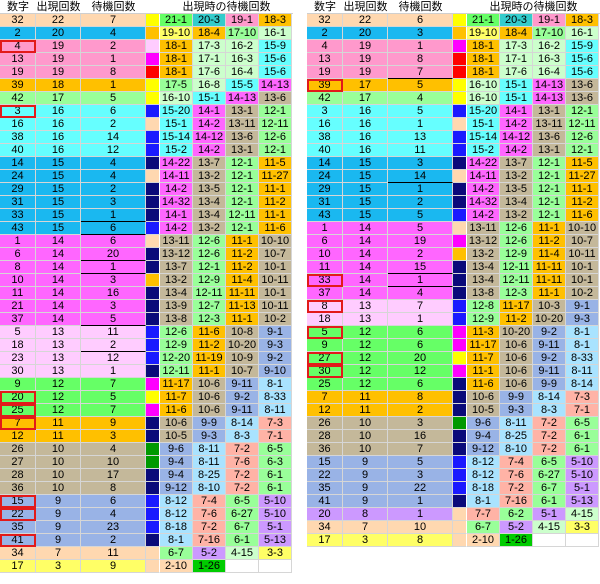 Image resolution: width=600 pixels, height=584 pixels. What do you see at coordinates (453, 358) in the screenshot?
I see `table-row: 27 12 20 11-7 10-6 9-2 8-33` at bounding box center [453, 358].